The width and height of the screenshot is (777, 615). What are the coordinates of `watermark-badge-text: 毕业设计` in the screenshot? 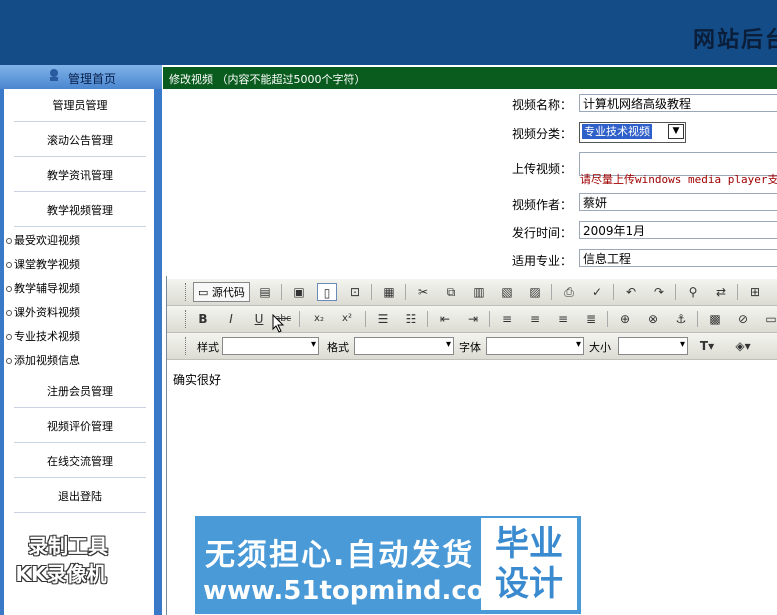 It's located at (529, 564).